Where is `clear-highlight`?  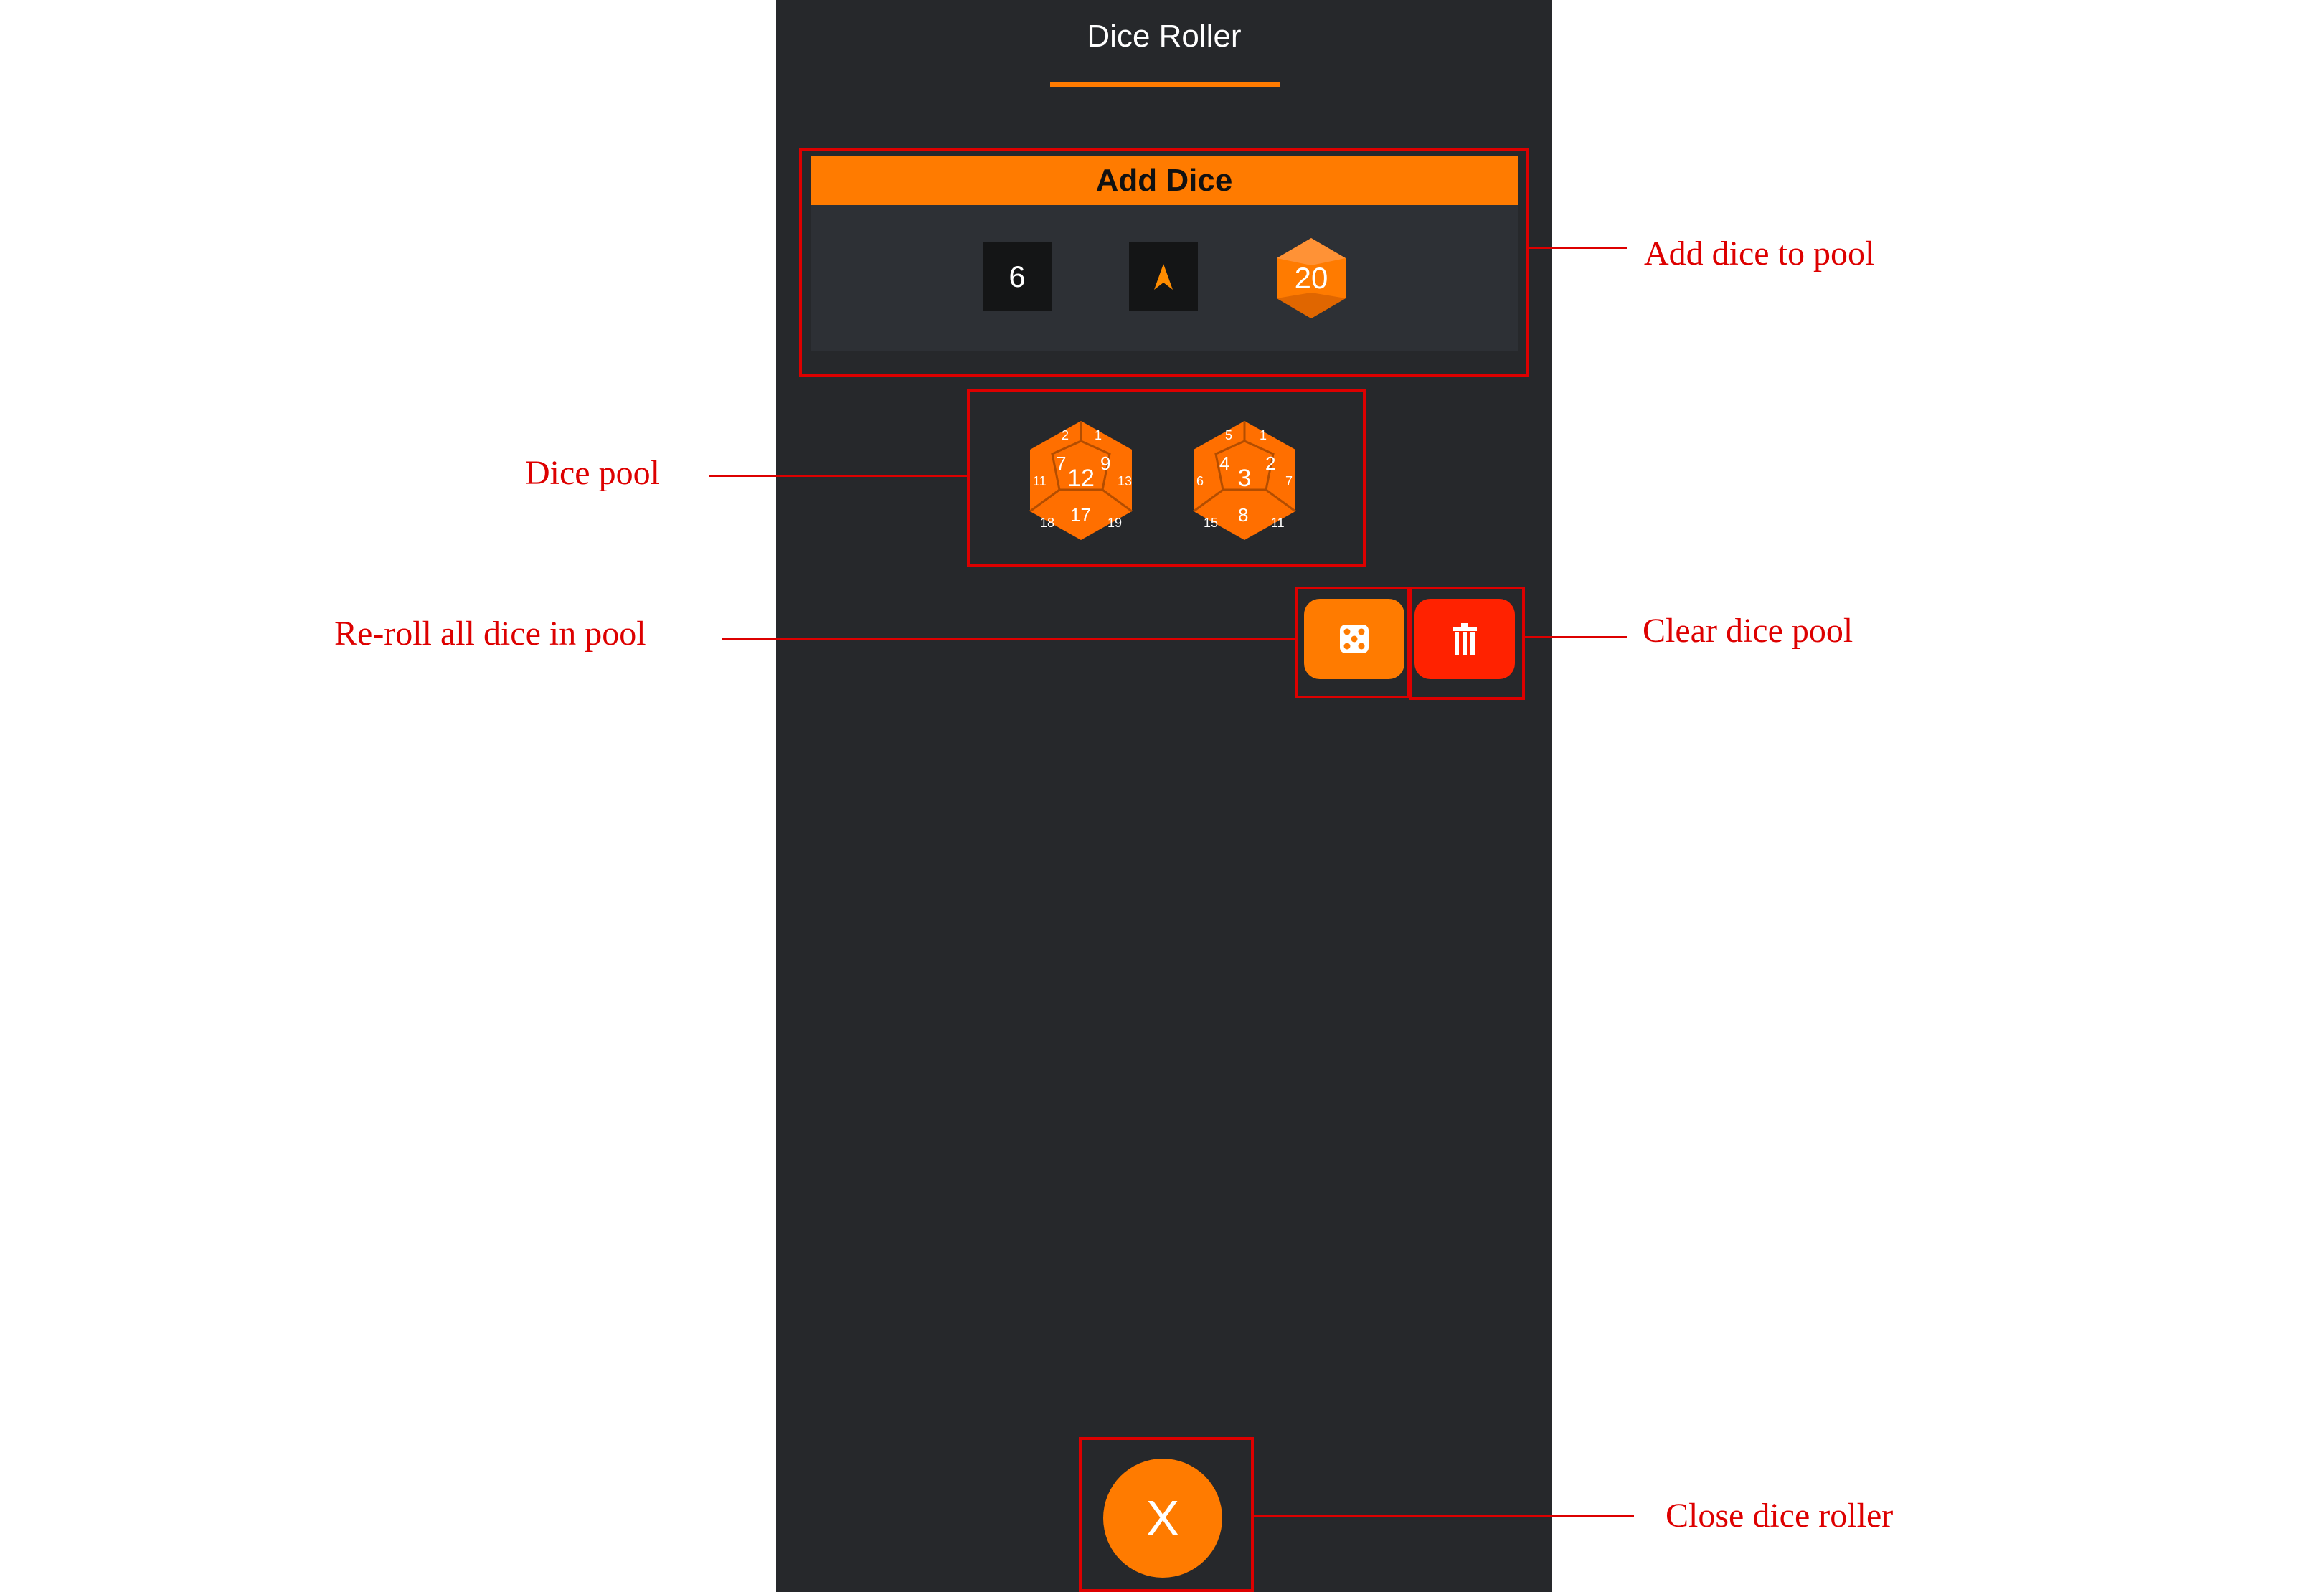
clear-highlight is located at coordinates (1467, 644).